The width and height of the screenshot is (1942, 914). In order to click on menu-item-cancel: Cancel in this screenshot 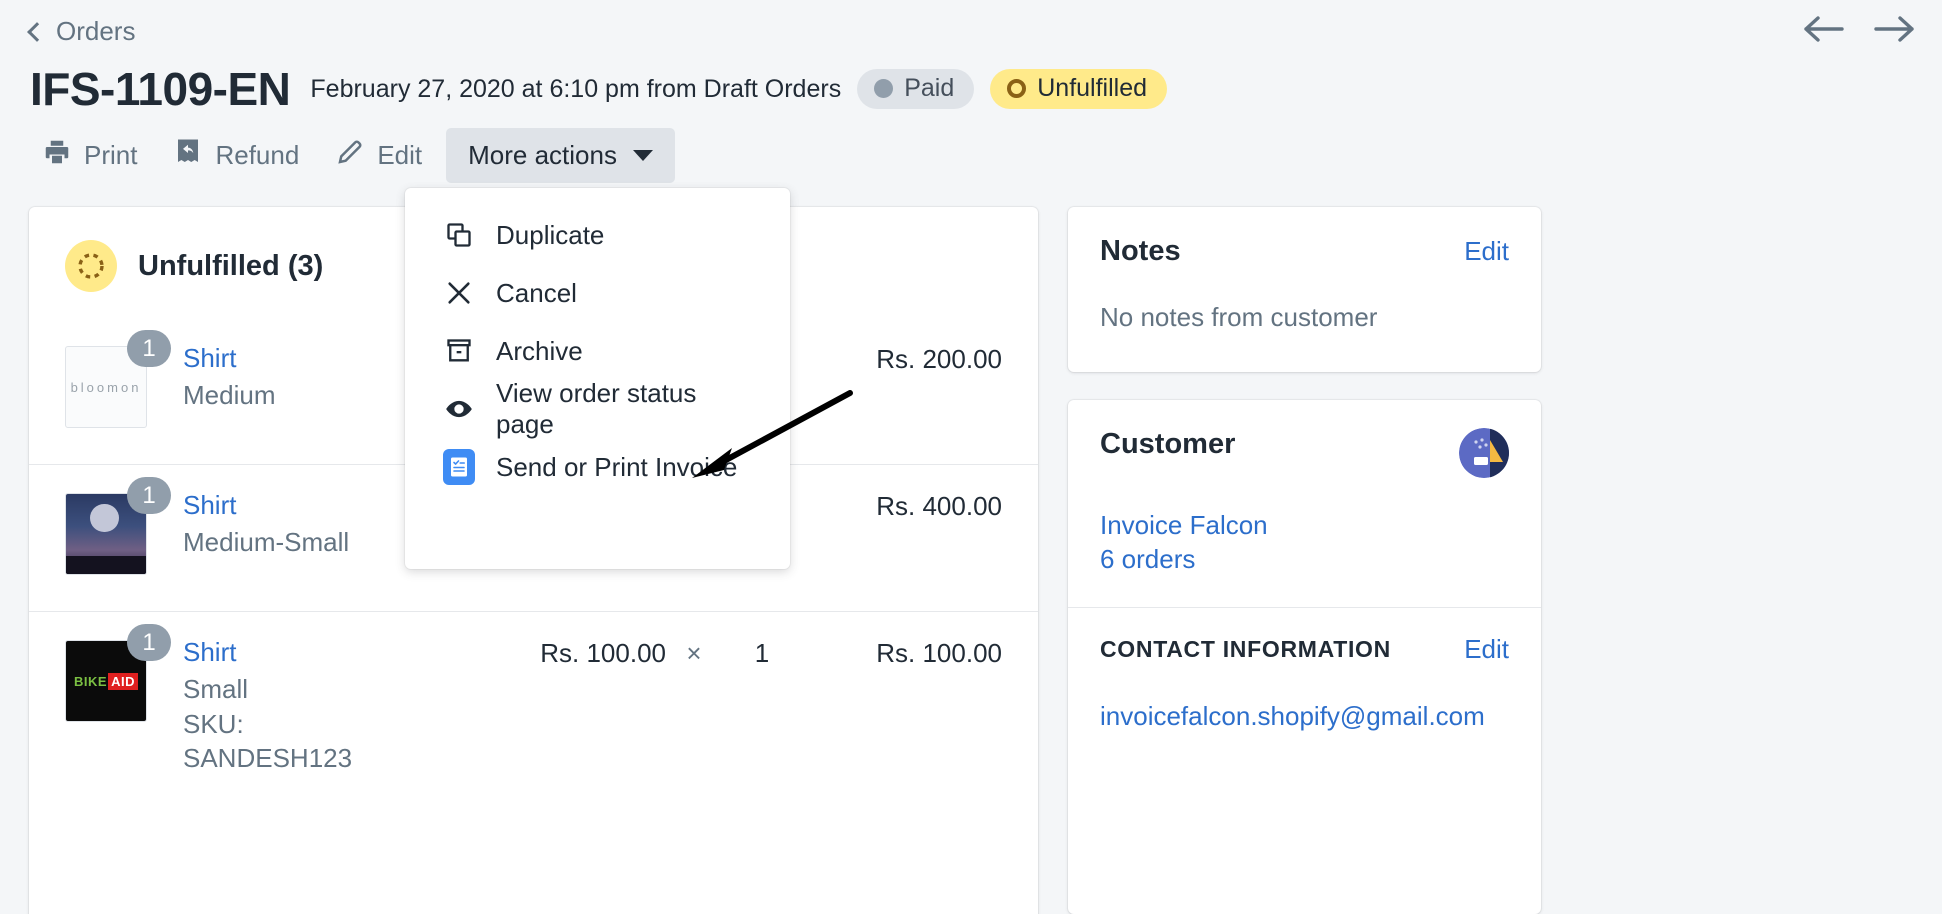, I will do `click(597, 293)`.